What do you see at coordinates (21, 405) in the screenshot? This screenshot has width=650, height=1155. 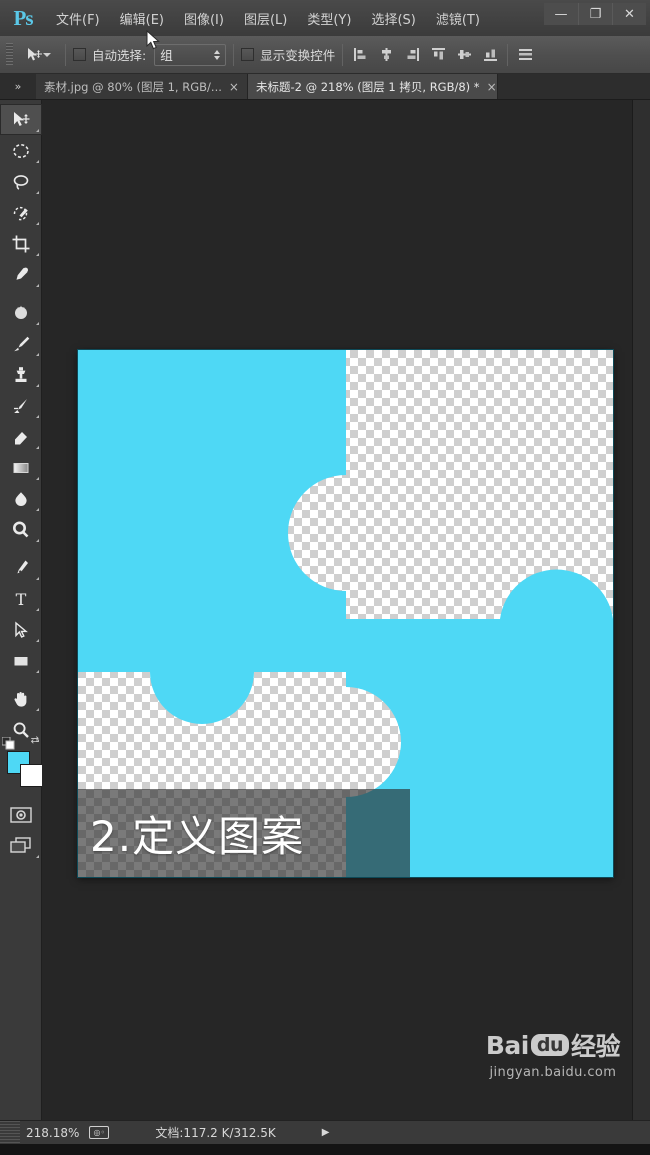 I see `history-brush-tool` at bounding box center [21, 405].